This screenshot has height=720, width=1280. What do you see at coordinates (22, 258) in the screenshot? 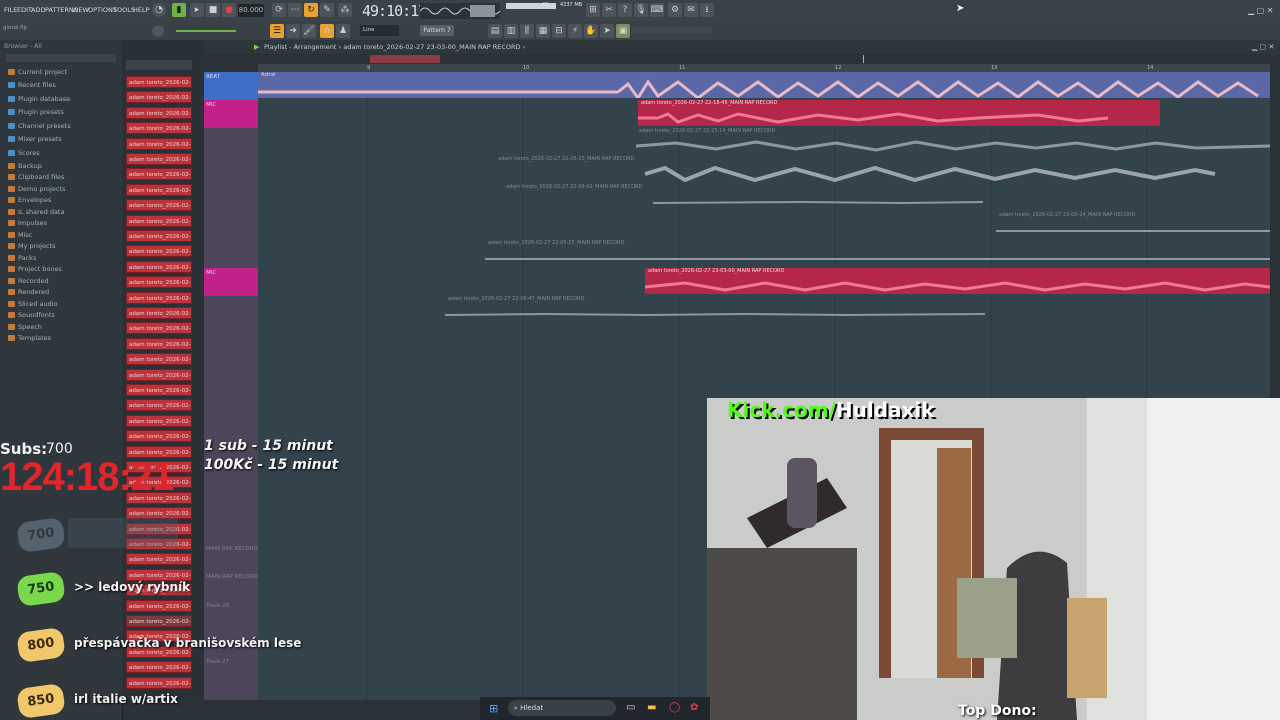
I see `browser-item-packs: Packs` at bounding box center [22, 258].